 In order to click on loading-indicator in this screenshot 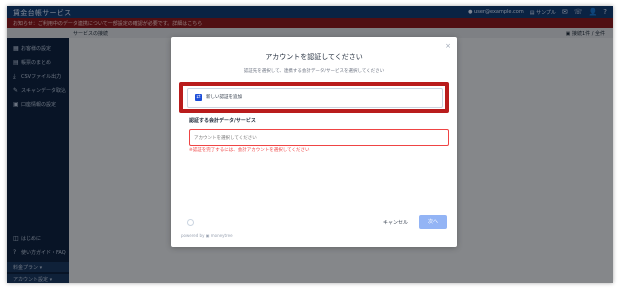, I will do `click(190, 222)`.